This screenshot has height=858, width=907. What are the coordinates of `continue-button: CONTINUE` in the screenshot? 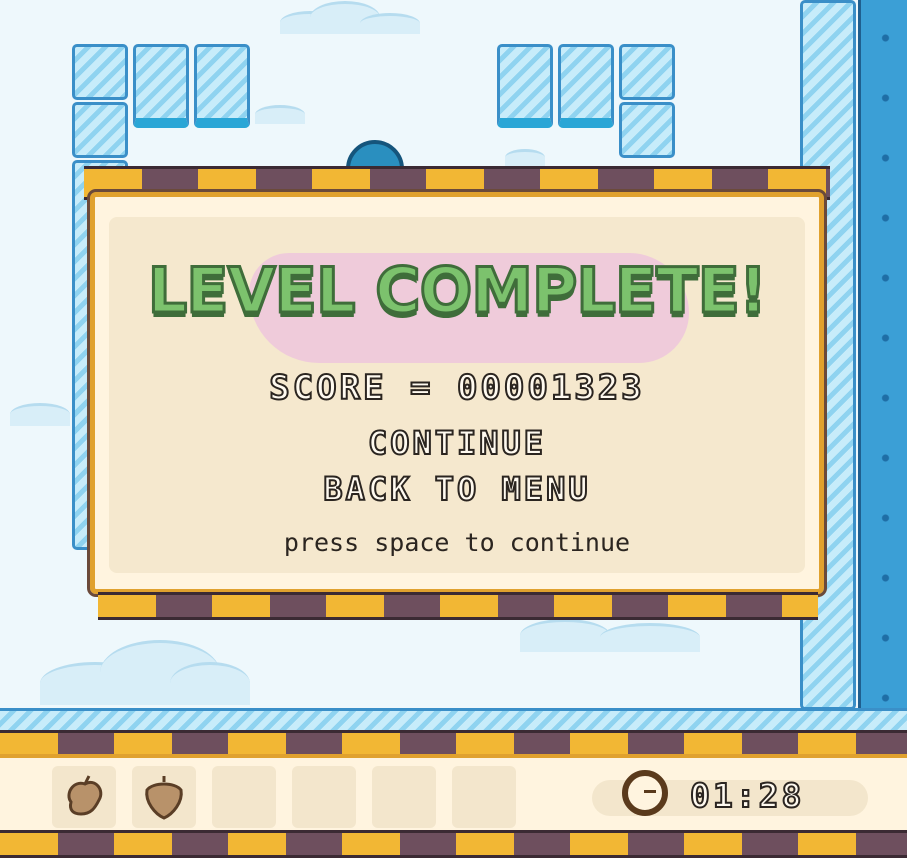 It's located at (457, 443).